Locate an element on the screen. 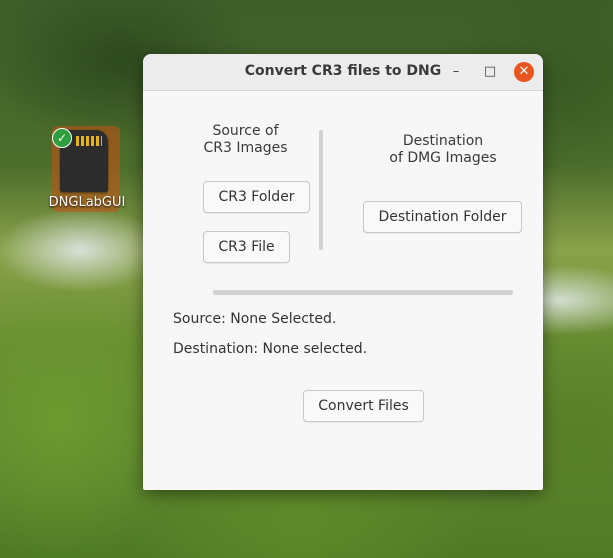  source-section-title: Source of CR3 Images is located at coordinates (245, 140).